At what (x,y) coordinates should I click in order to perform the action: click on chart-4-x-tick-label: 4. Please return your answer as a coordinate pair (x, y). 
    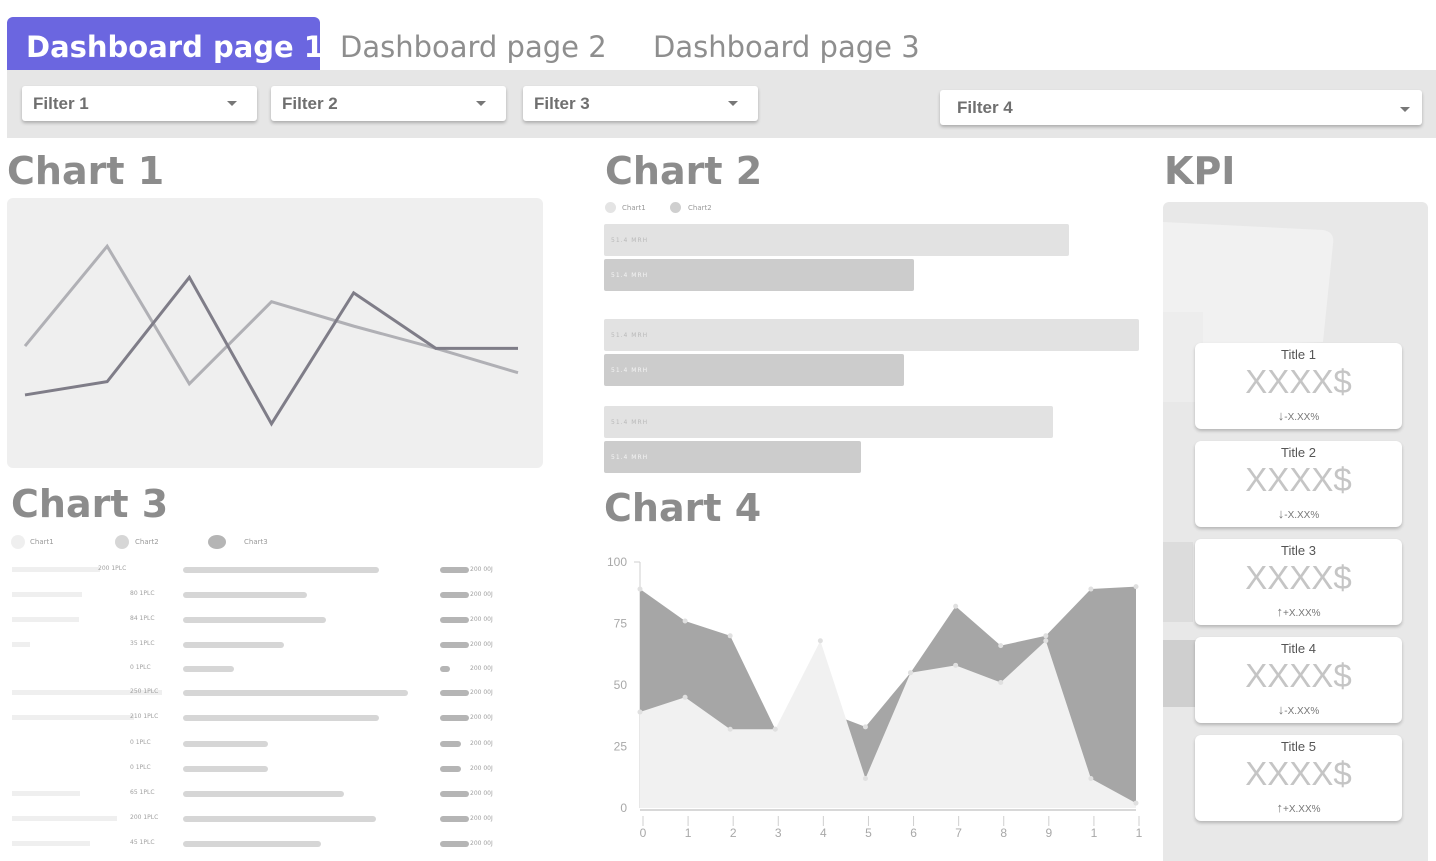
    Looking at the image, I should click on (823, 833).